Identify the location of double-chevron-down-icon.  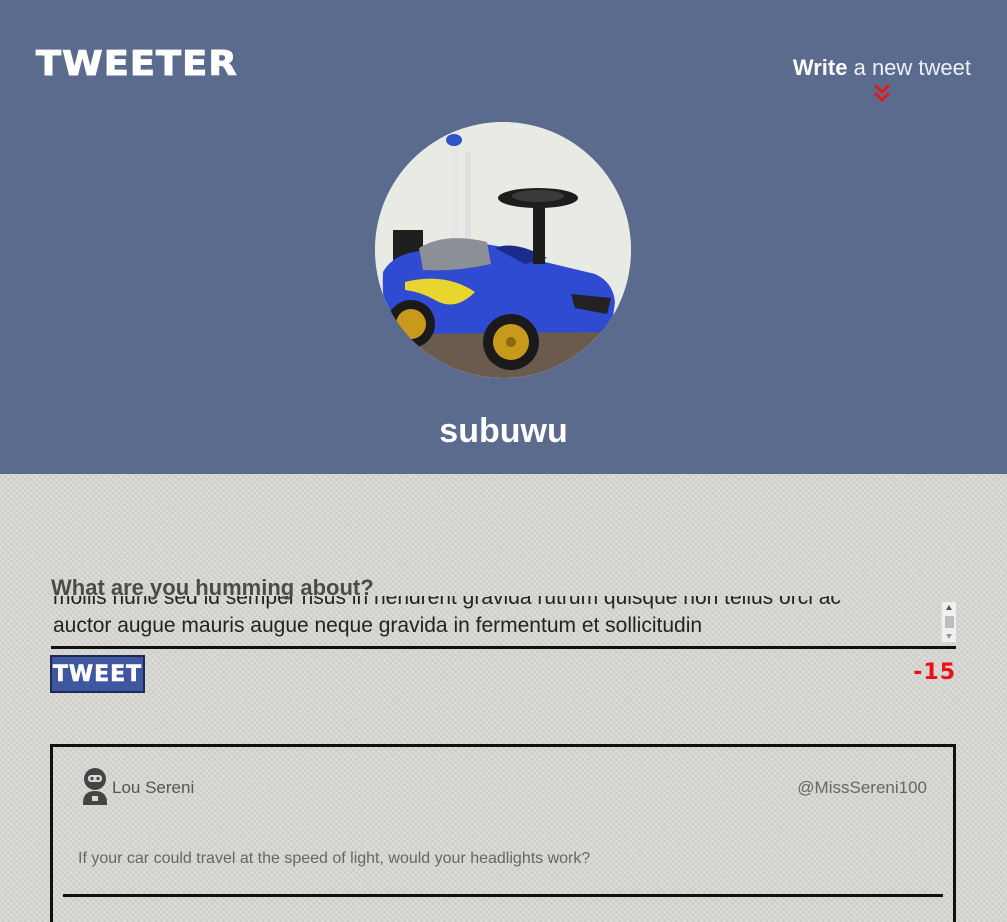
(881, 93).